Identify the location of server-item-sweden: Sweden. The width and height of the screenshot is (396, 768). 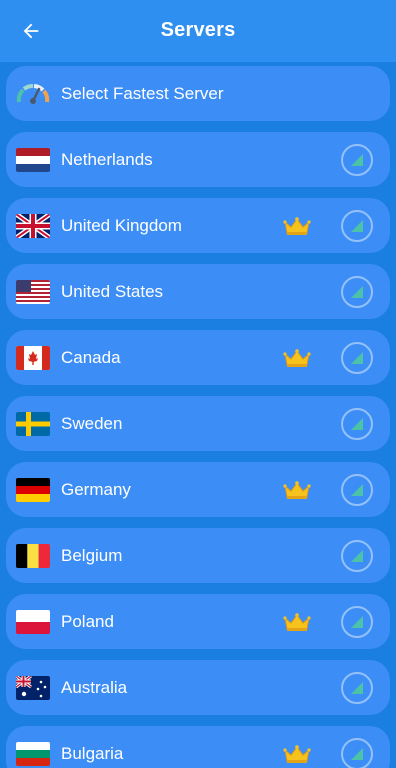
(198, 423).